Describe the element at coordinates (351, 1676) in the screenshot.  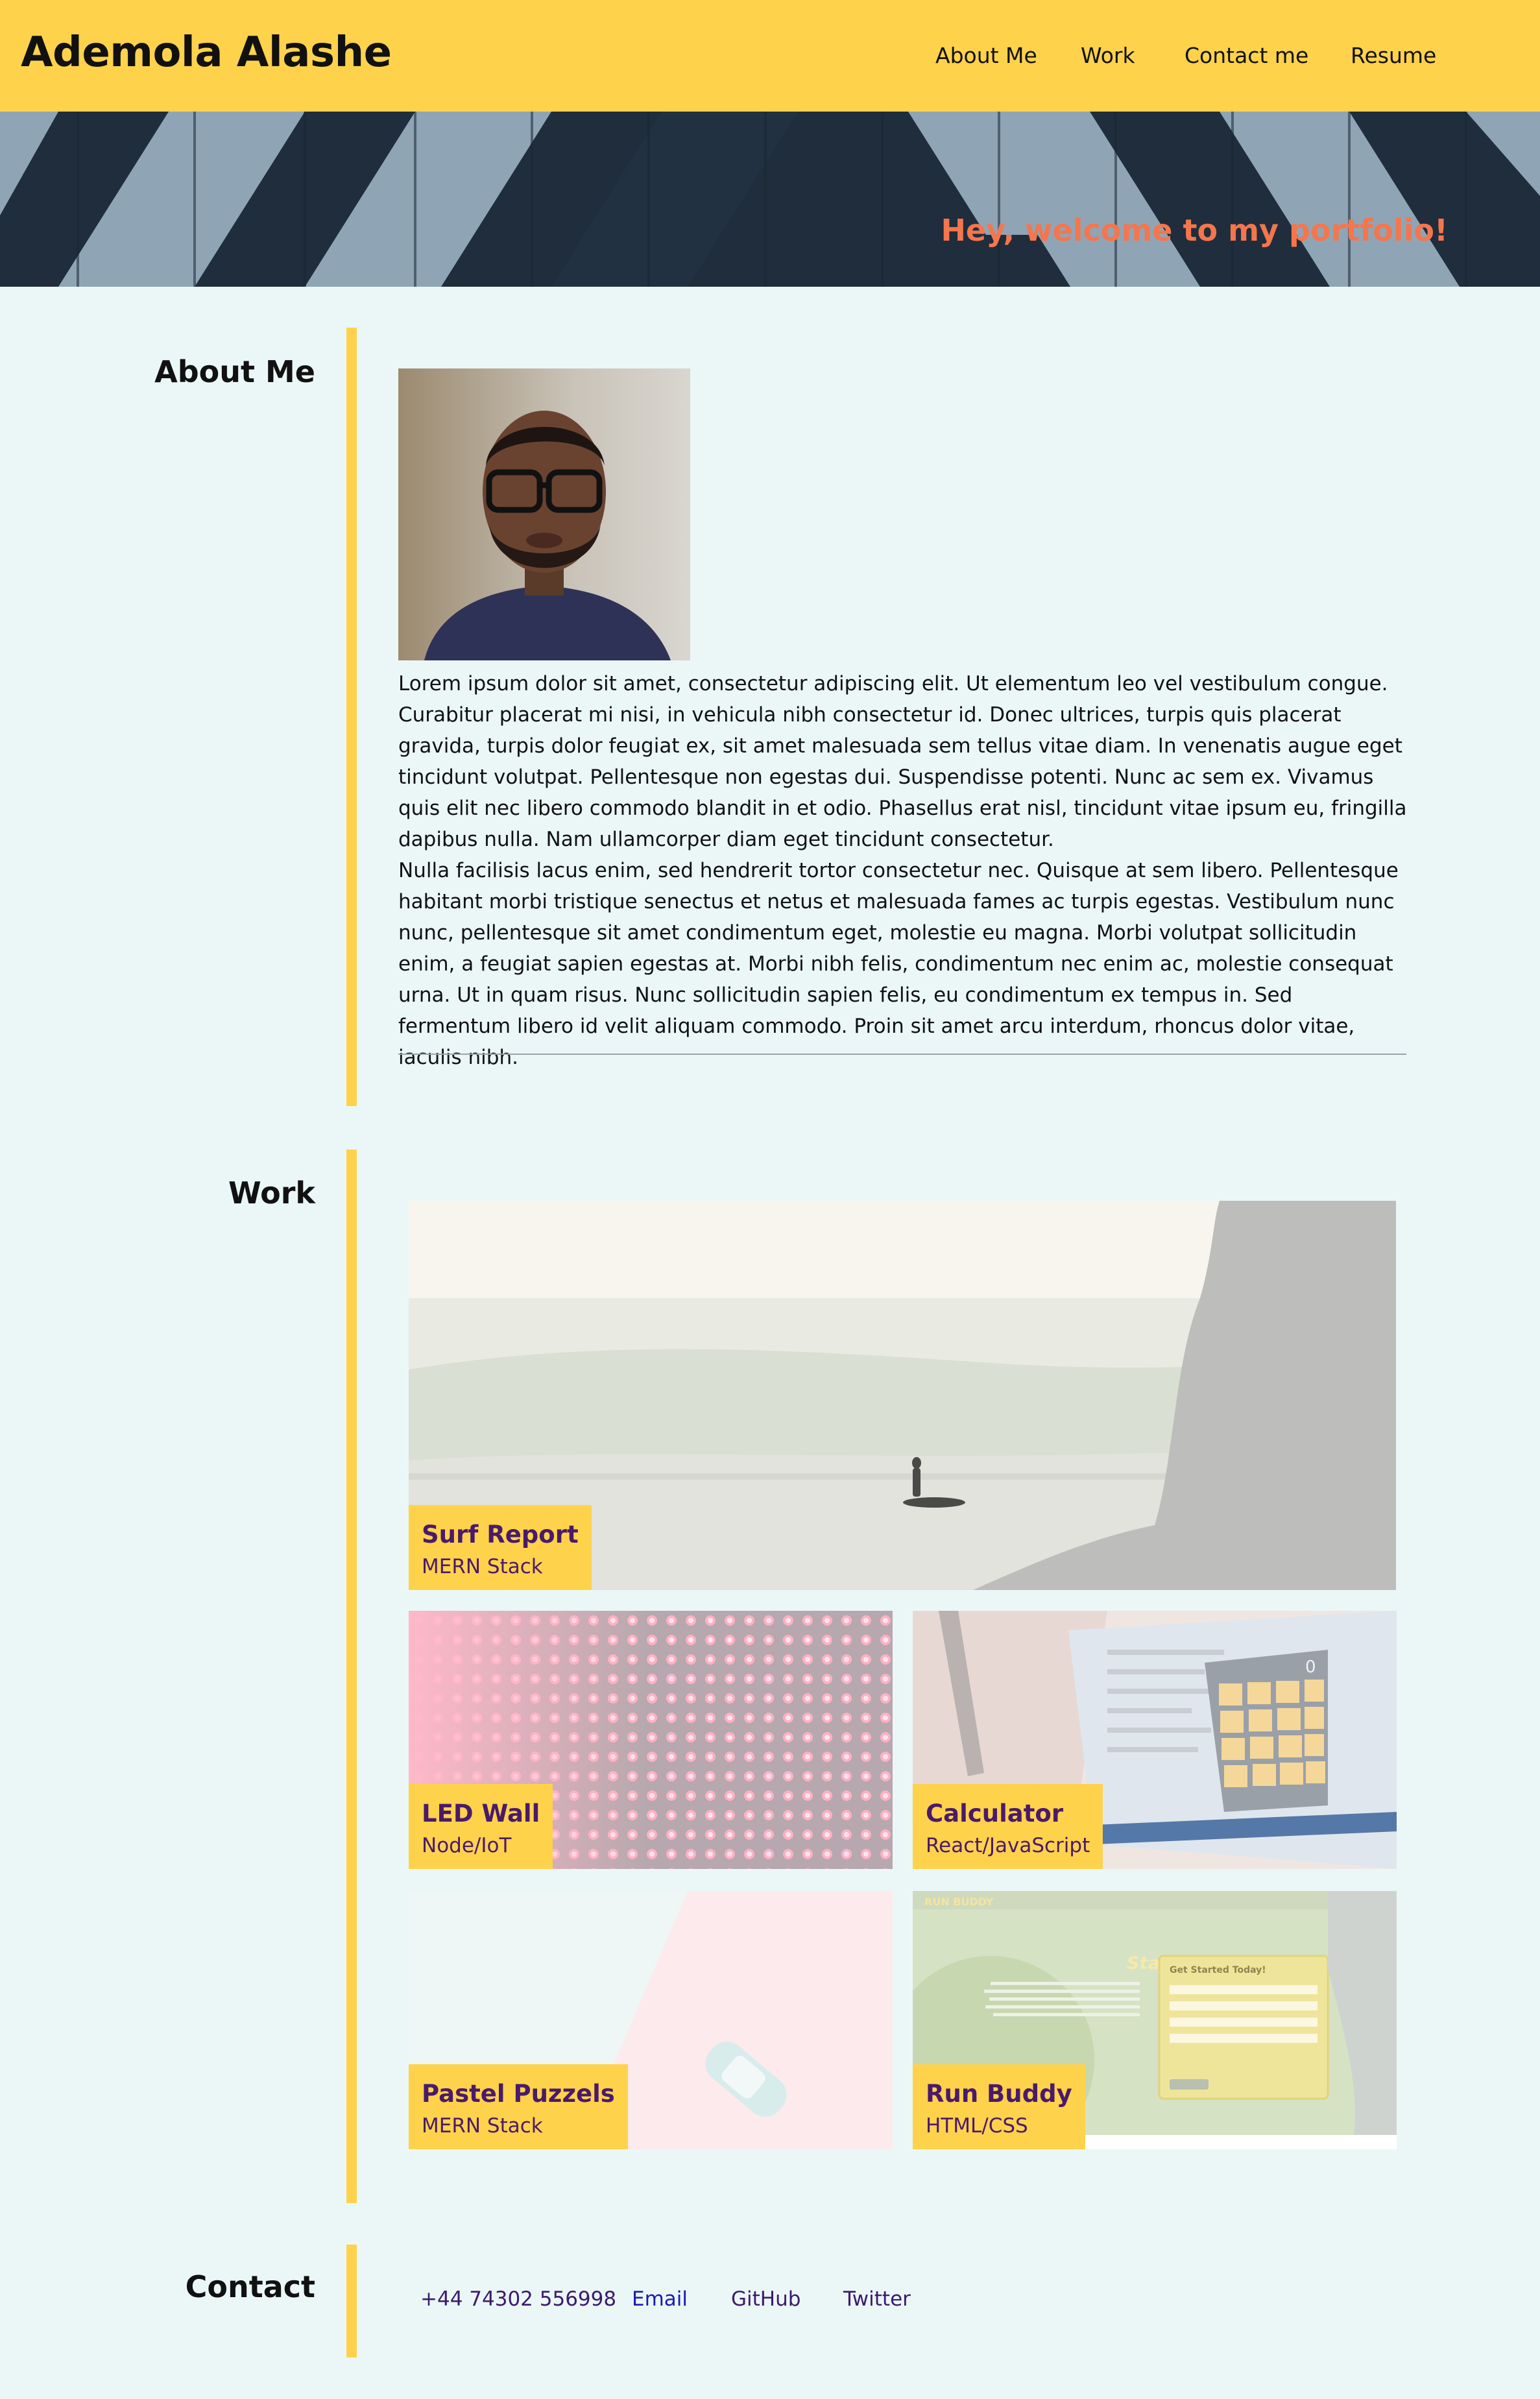
I see `work-accent-bar` at that location.